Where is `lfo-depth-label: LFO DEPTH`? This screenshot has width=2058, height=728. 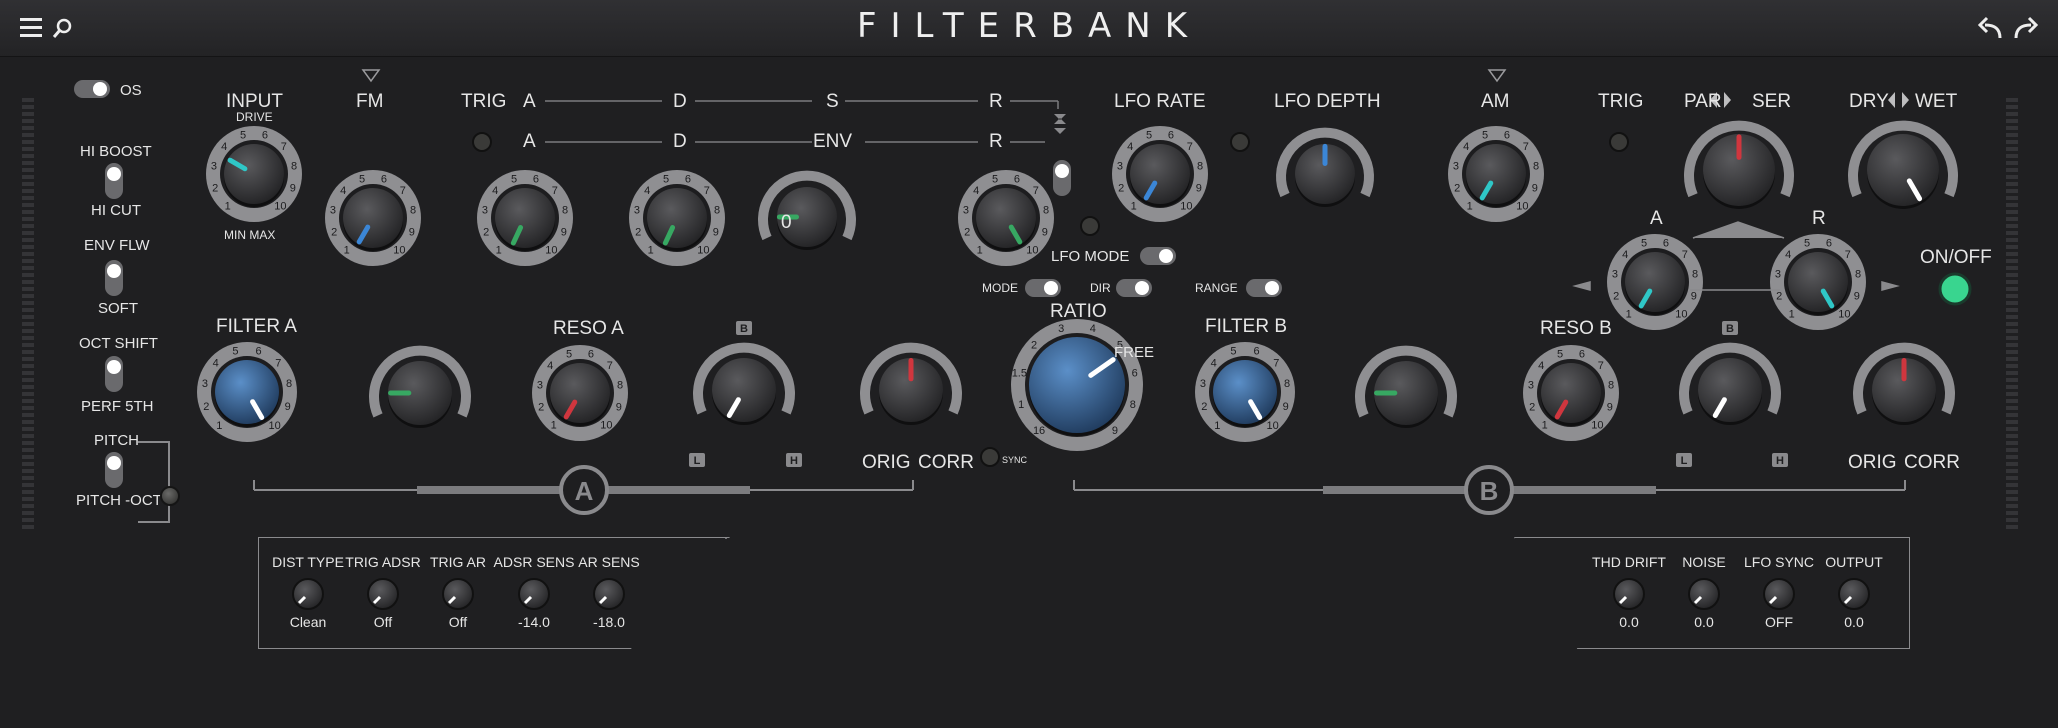
lfo-depth-label: LFO DEPTH is located at coordinates (1327, 101).